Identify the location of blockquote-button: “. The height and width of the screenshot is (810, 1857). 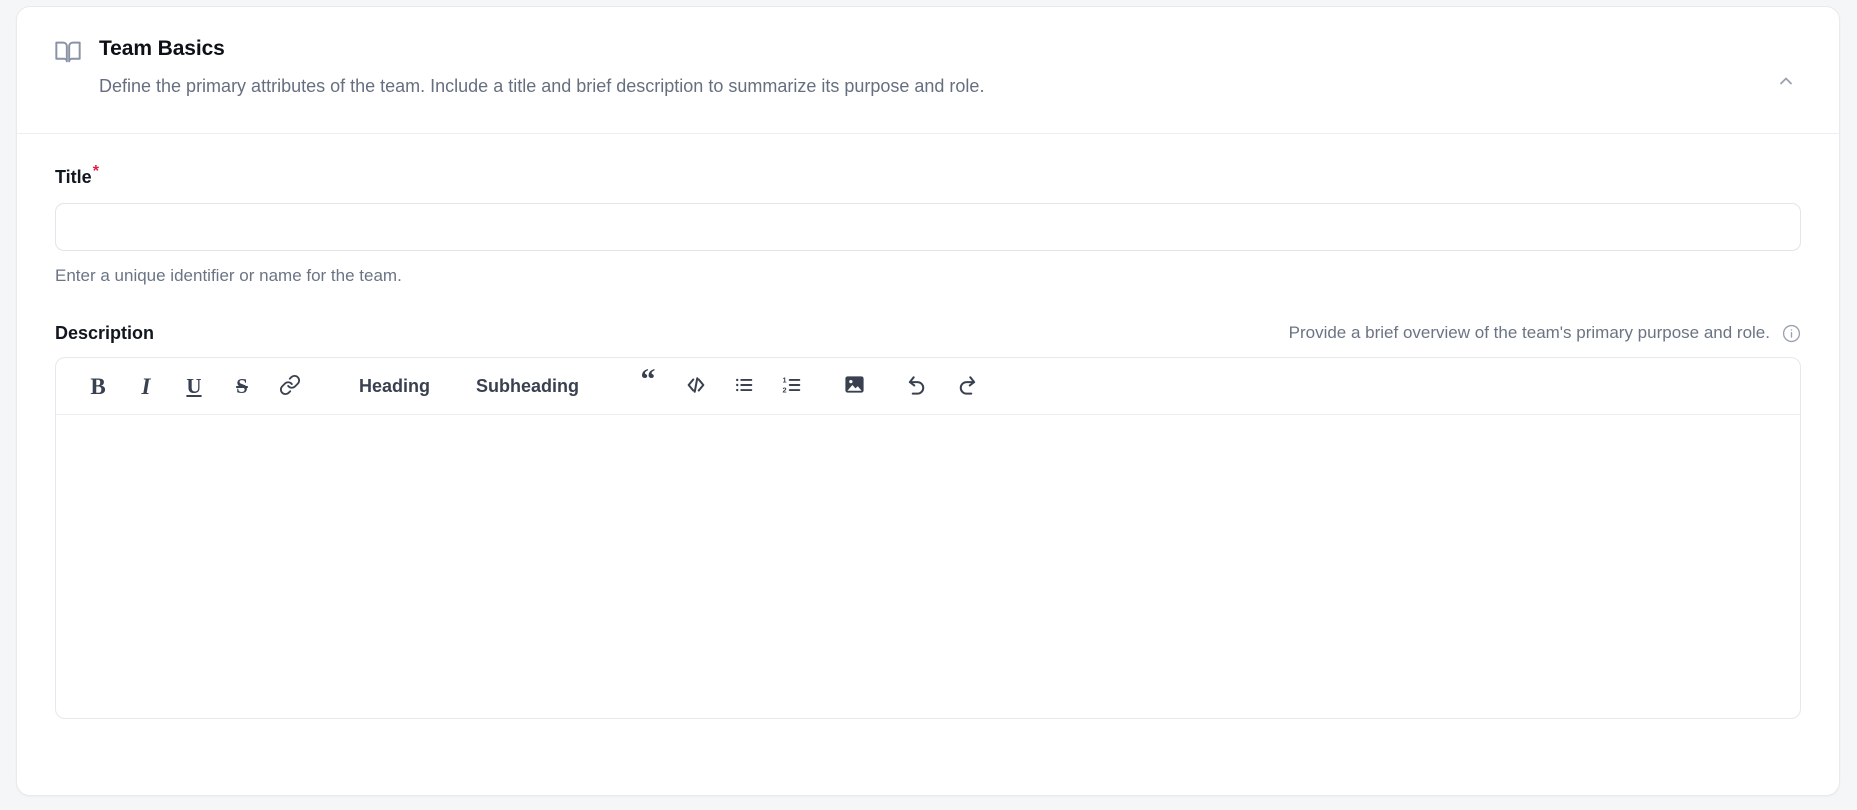
(648, 383).